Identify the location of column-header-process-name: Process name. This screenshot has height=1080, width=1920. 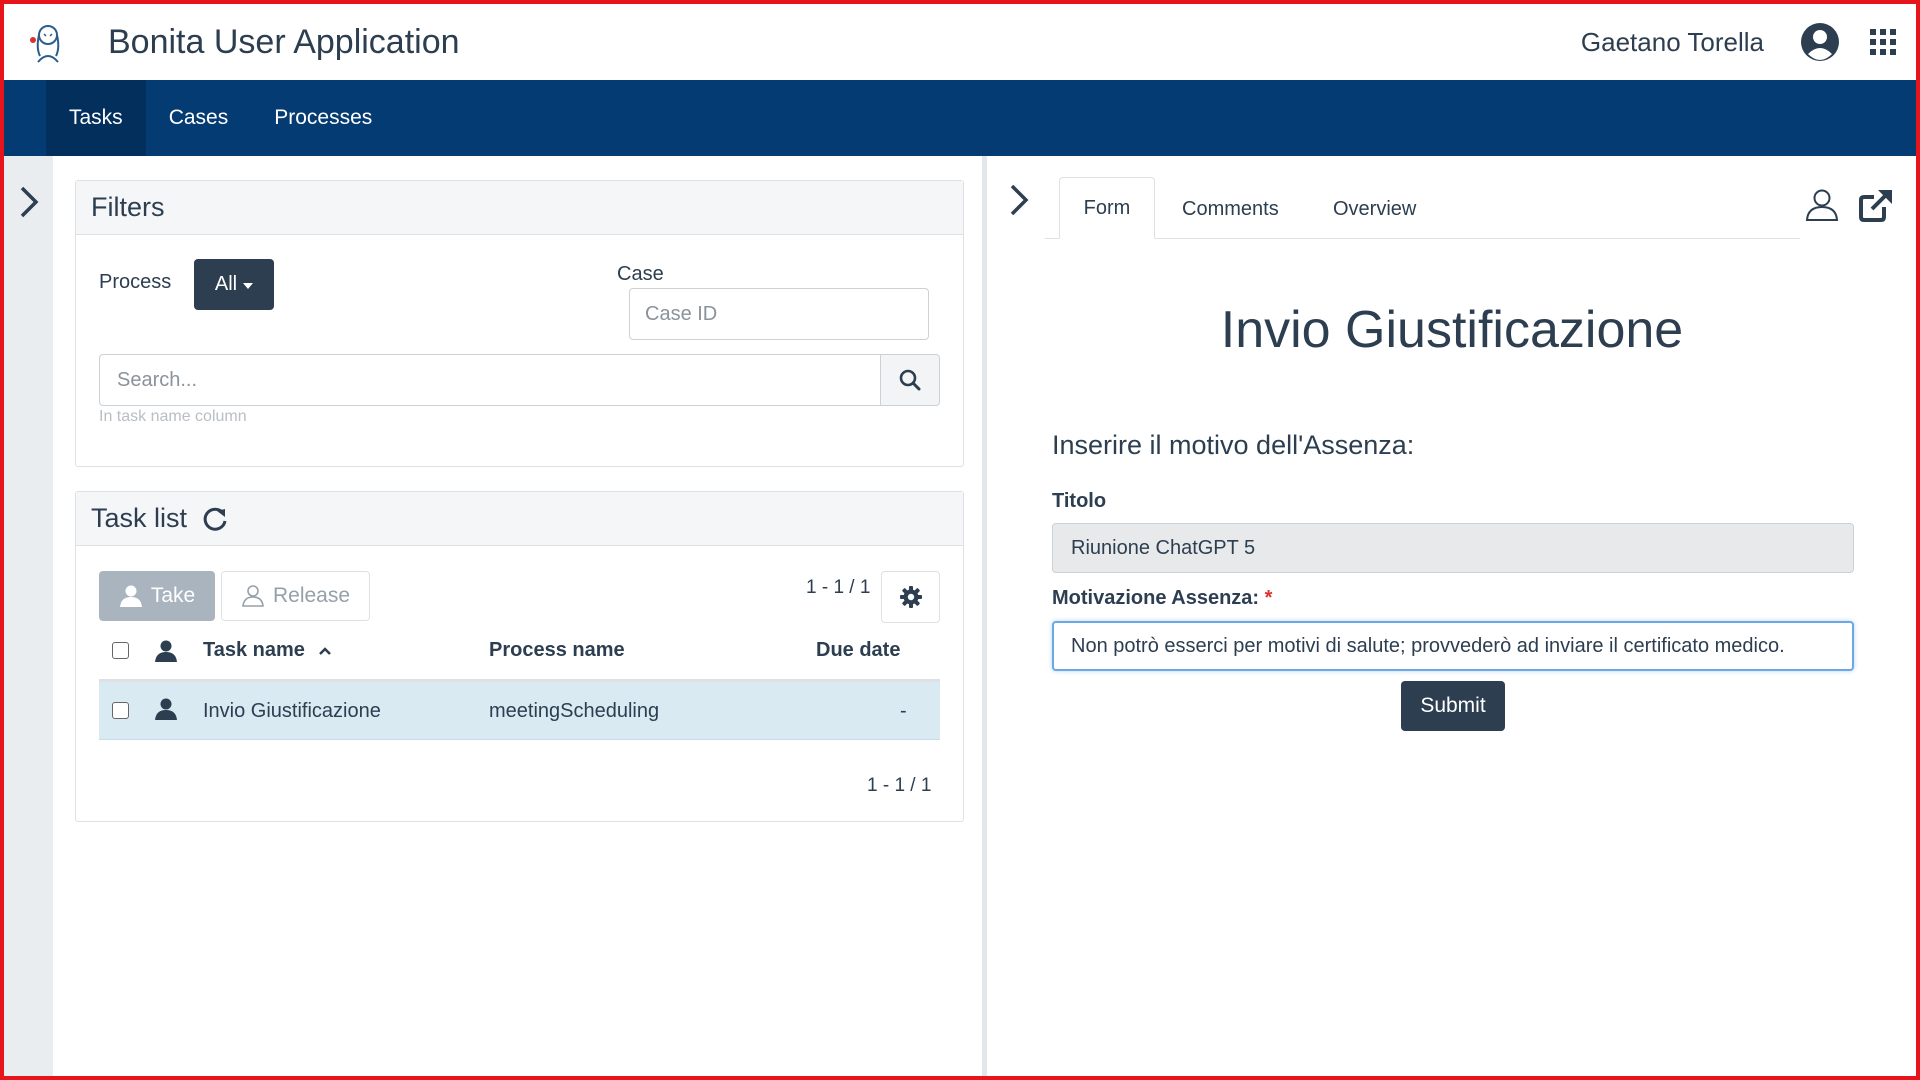
(557, 650).